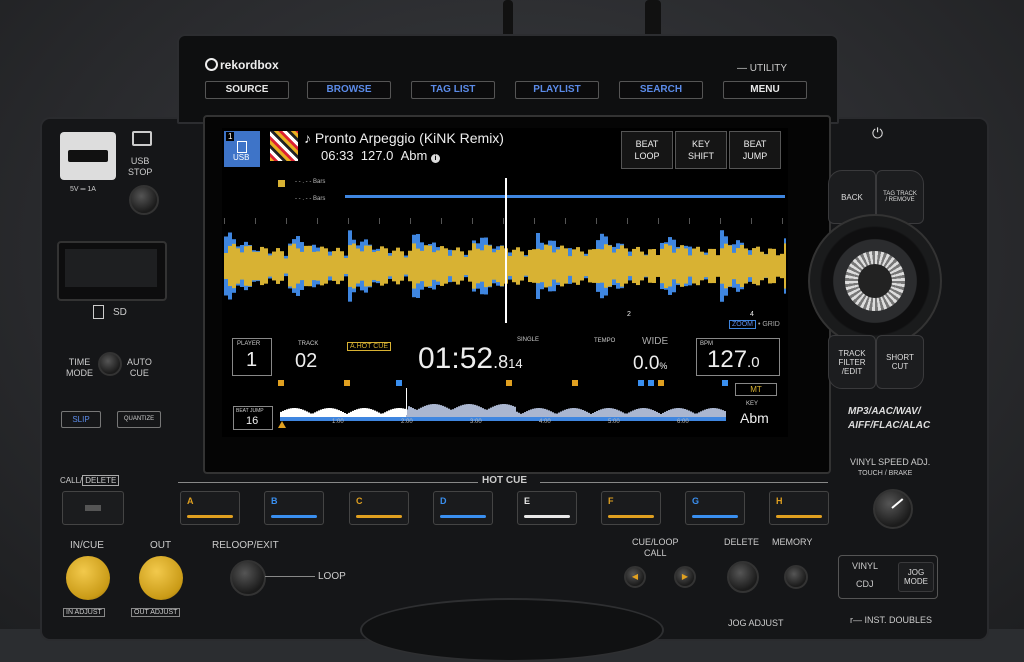 Image resolution: width=1024 pixels, height=662 pixels. I want to click on reloop-exit-button, so click(248, 578).